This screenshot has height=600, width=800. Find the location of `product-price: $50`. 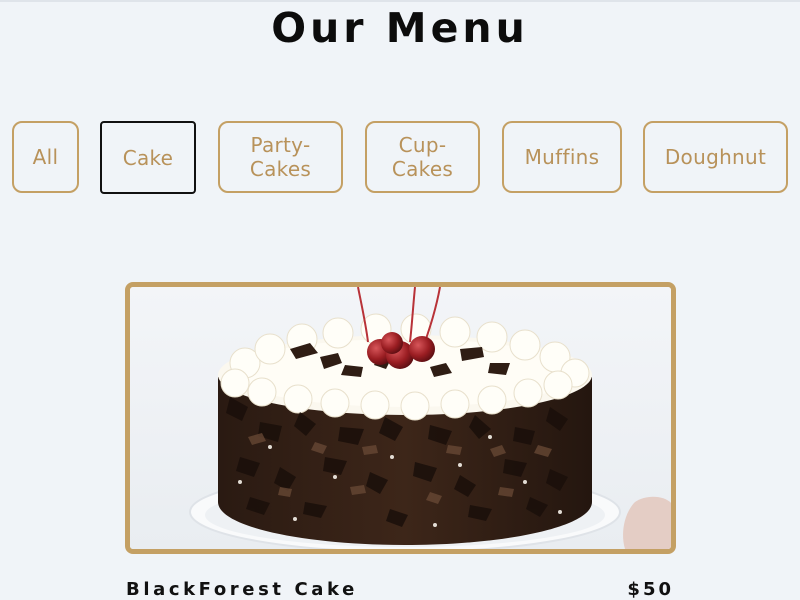

product-price: $50 is located at coordinates (650, 589).